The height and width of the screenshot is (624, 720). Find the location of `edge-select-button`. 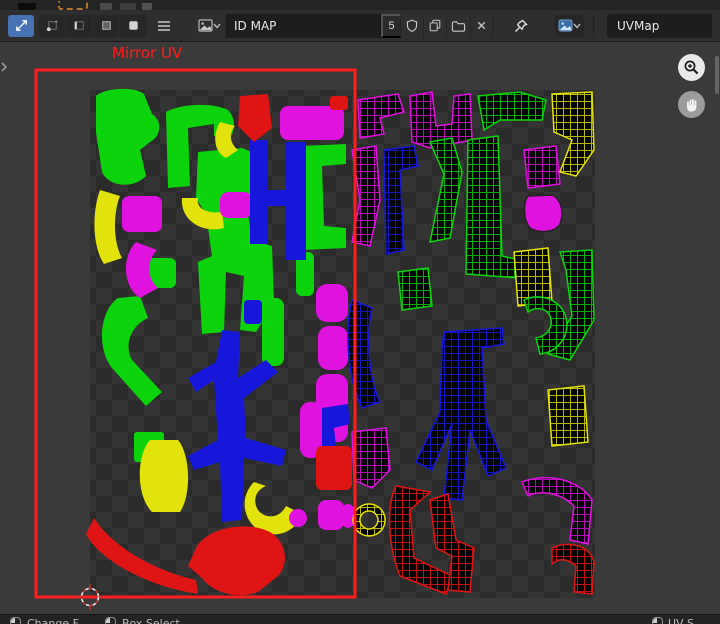

edge-select-button is located at coordinates (79, 25).